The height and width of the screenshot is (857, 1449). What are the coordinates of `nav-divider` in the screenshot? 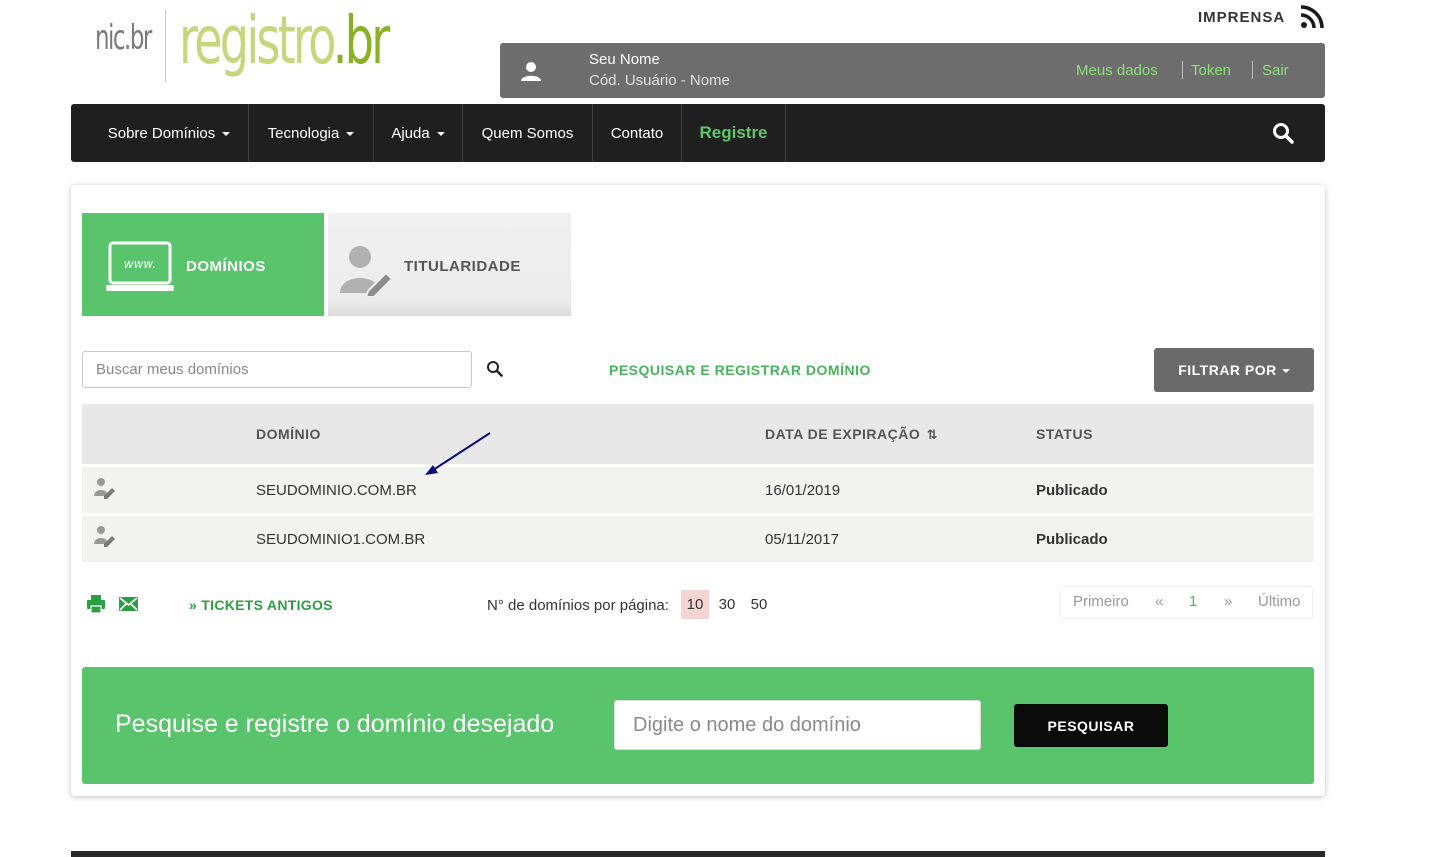 It's located at (785, 133).